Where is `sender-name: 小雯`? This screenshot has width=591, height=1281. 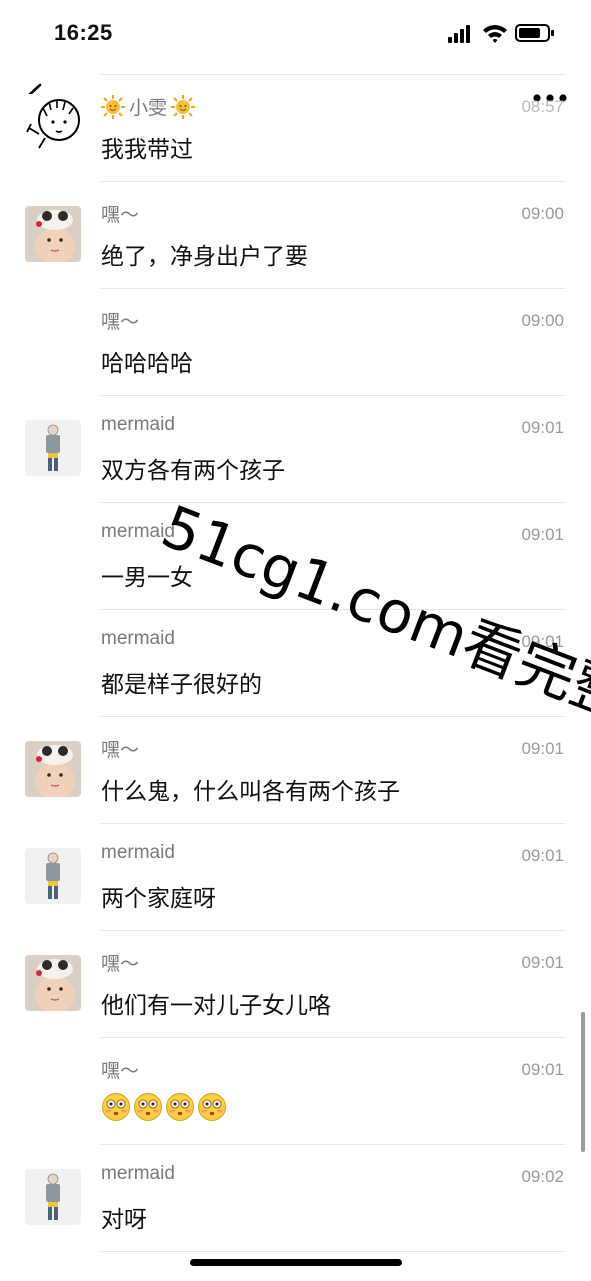 sender-name: 小雯 is located at coordinates (148, 106).